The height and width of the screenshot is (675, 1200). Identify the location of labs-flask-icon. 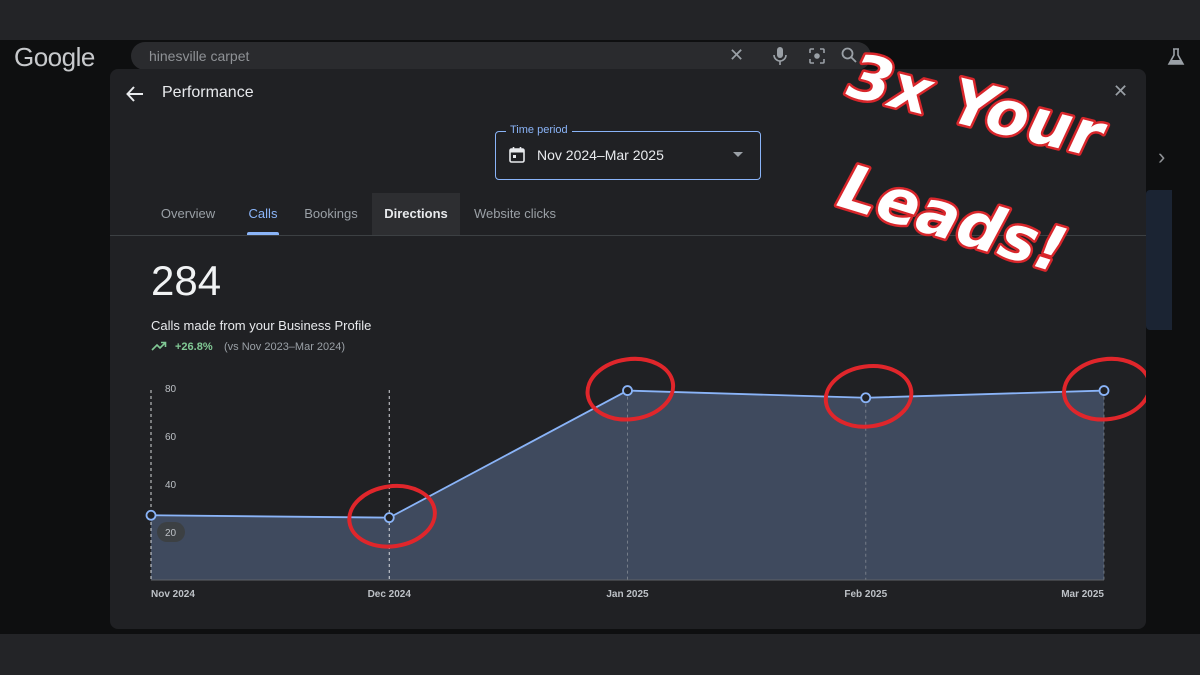
(1176, 57).